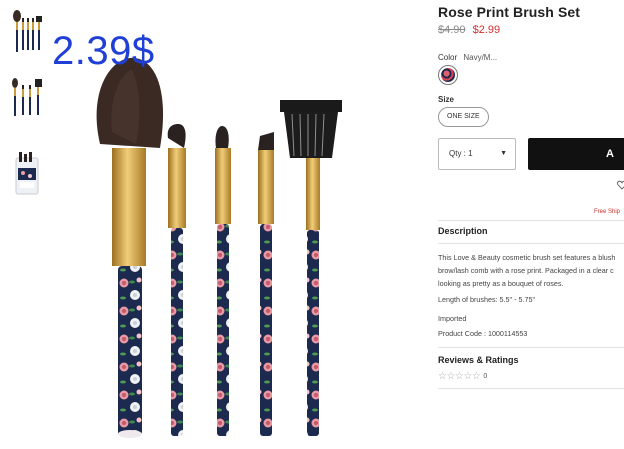 This screenshot has height=449, width=624. What do you see at coordinates (26, 172) in the screenshot?
I see `thumbnail-brush-set-packaged` at bounding box center [26, 172].